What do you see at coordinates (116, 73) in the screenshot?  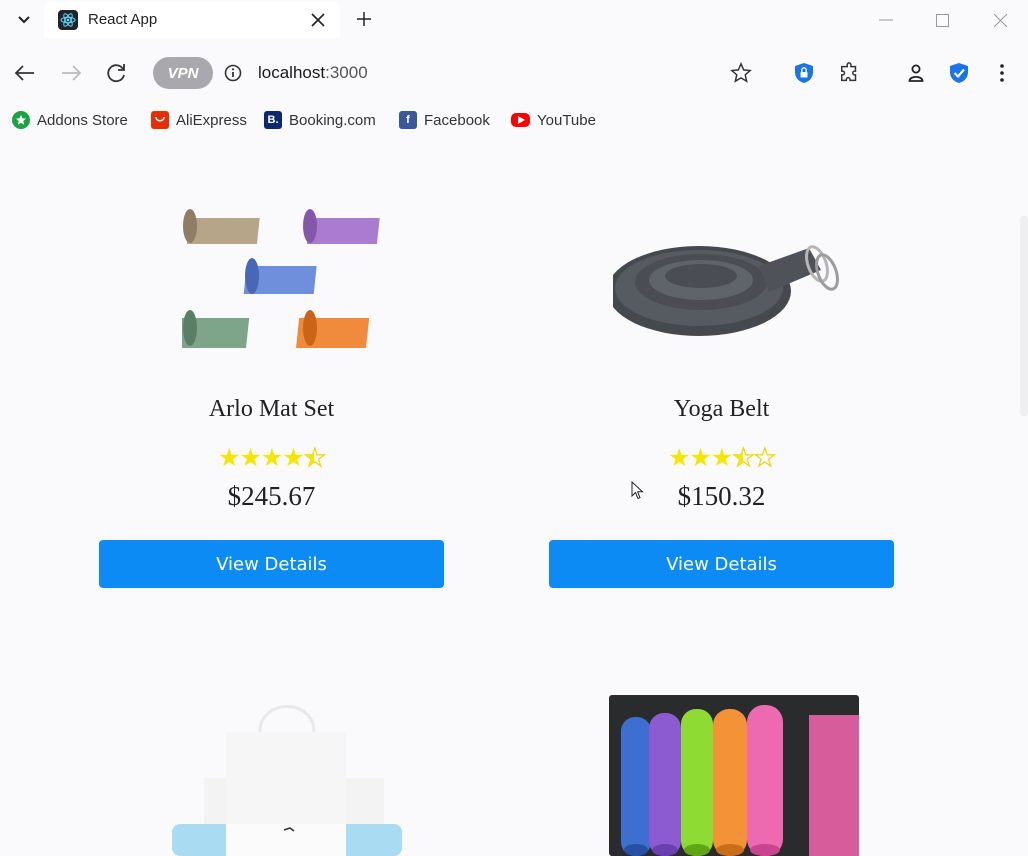 I see `reload-icon` at bounding box center [116, 73].